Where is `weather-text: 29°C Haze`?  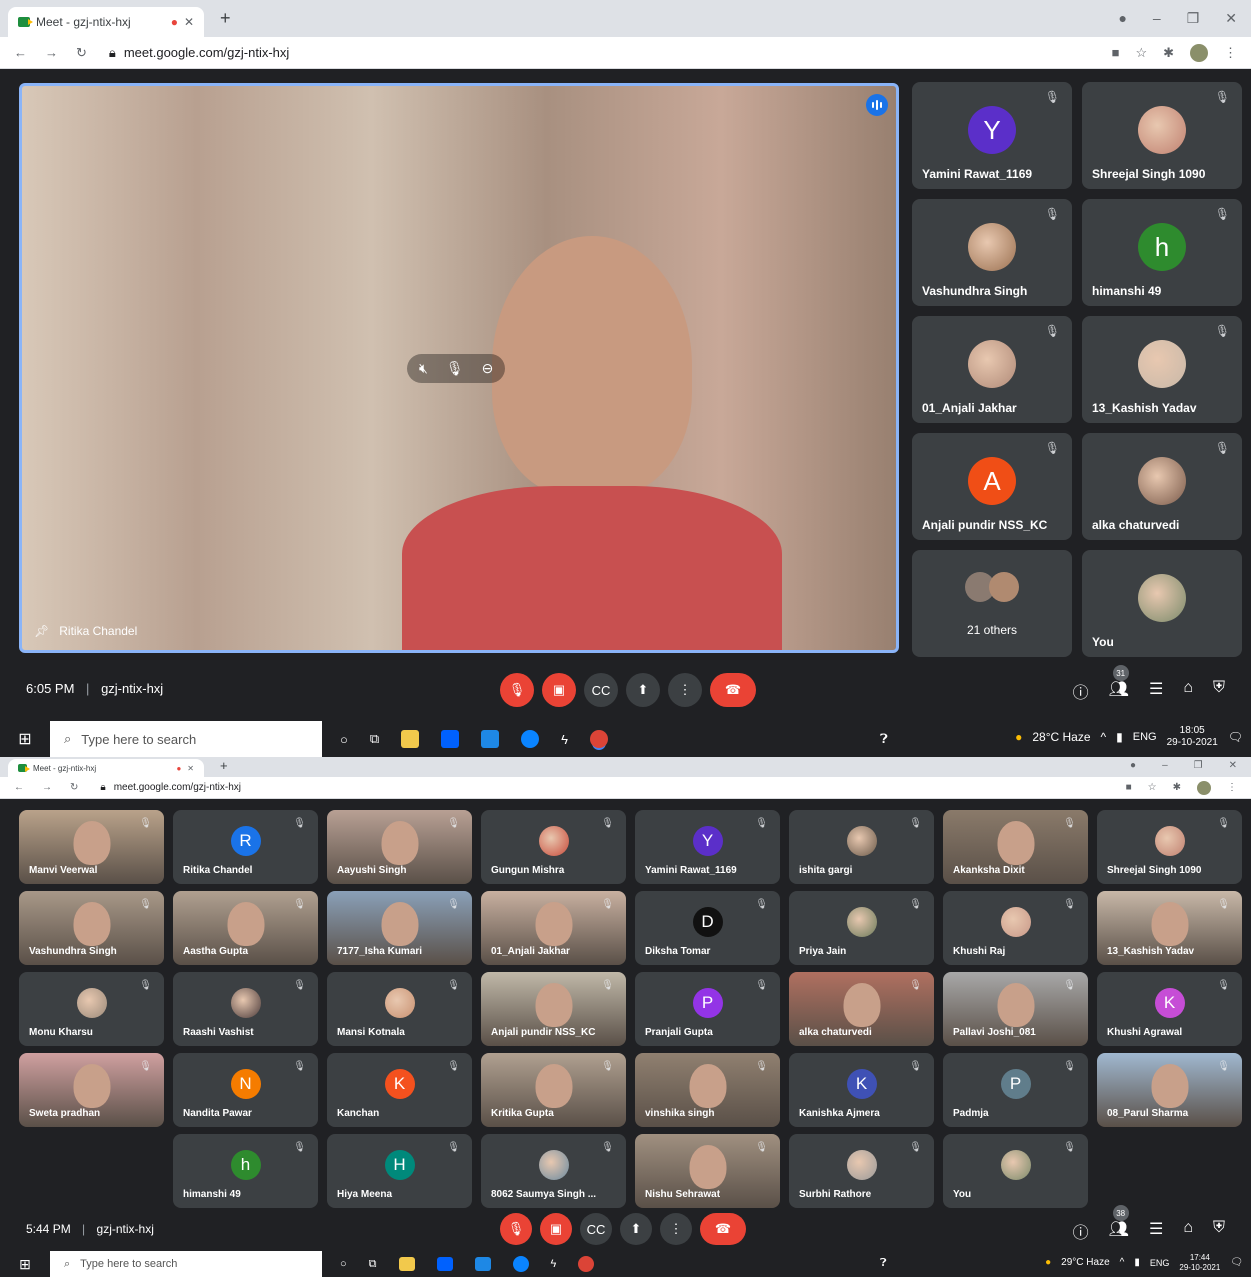 weather-text: 29°C Haze is located at coordinates (1085, 1262).